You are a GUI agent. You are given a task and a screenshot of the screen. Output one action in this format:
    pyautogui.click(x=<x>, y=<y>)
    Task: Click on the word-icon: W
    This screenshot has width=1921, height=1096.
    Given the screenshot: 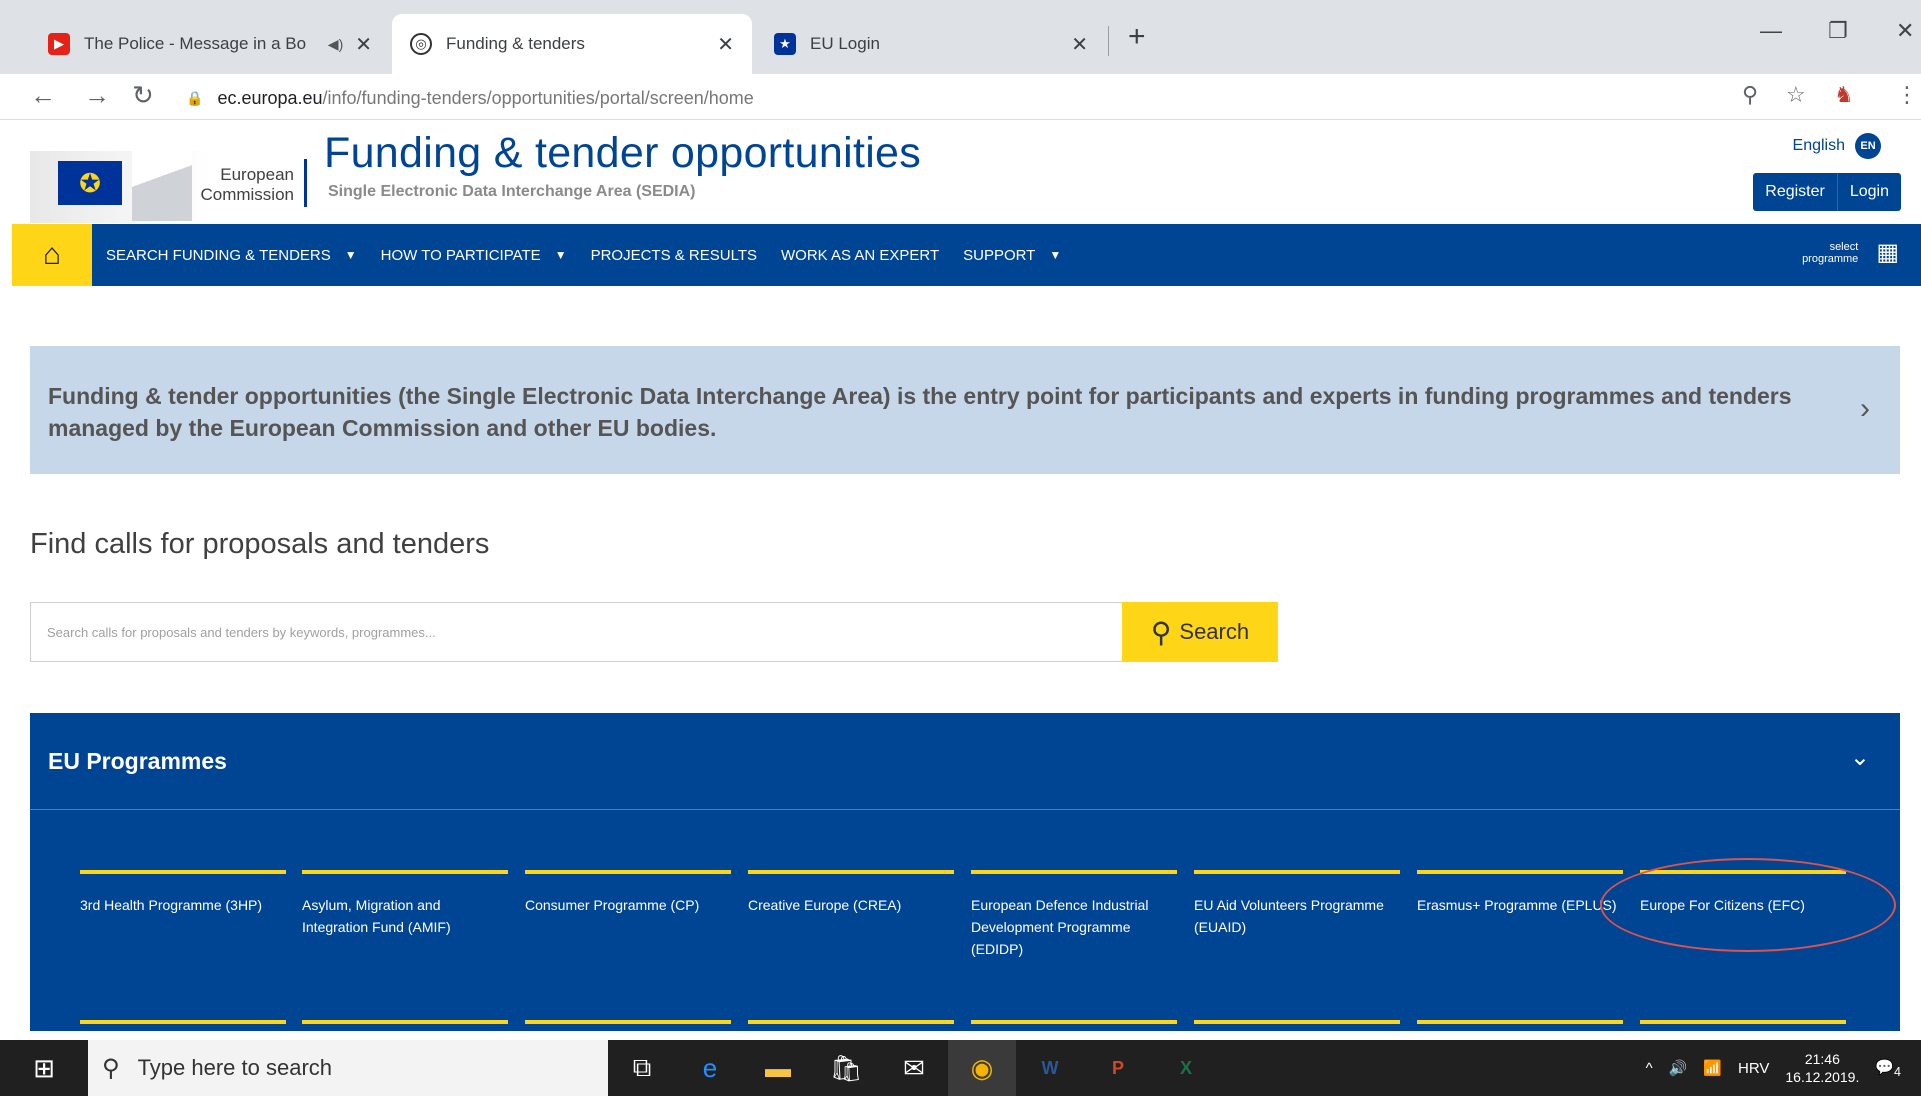 What is the action you would take?
    pyautogui.click(x=1050, y=1068)
    